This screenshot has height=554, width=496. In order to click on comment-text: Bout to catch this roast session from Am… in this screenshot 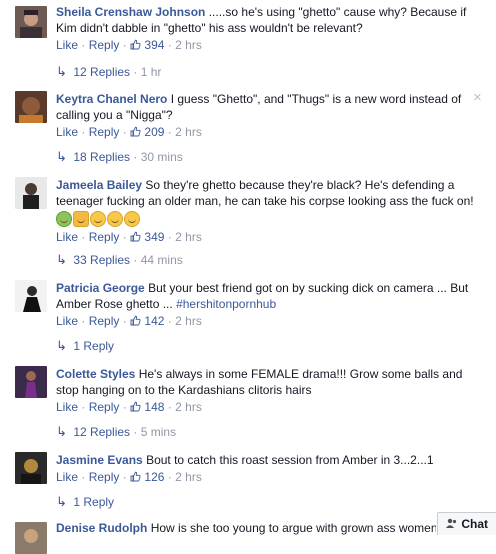, I will do `click(290, 460)`.